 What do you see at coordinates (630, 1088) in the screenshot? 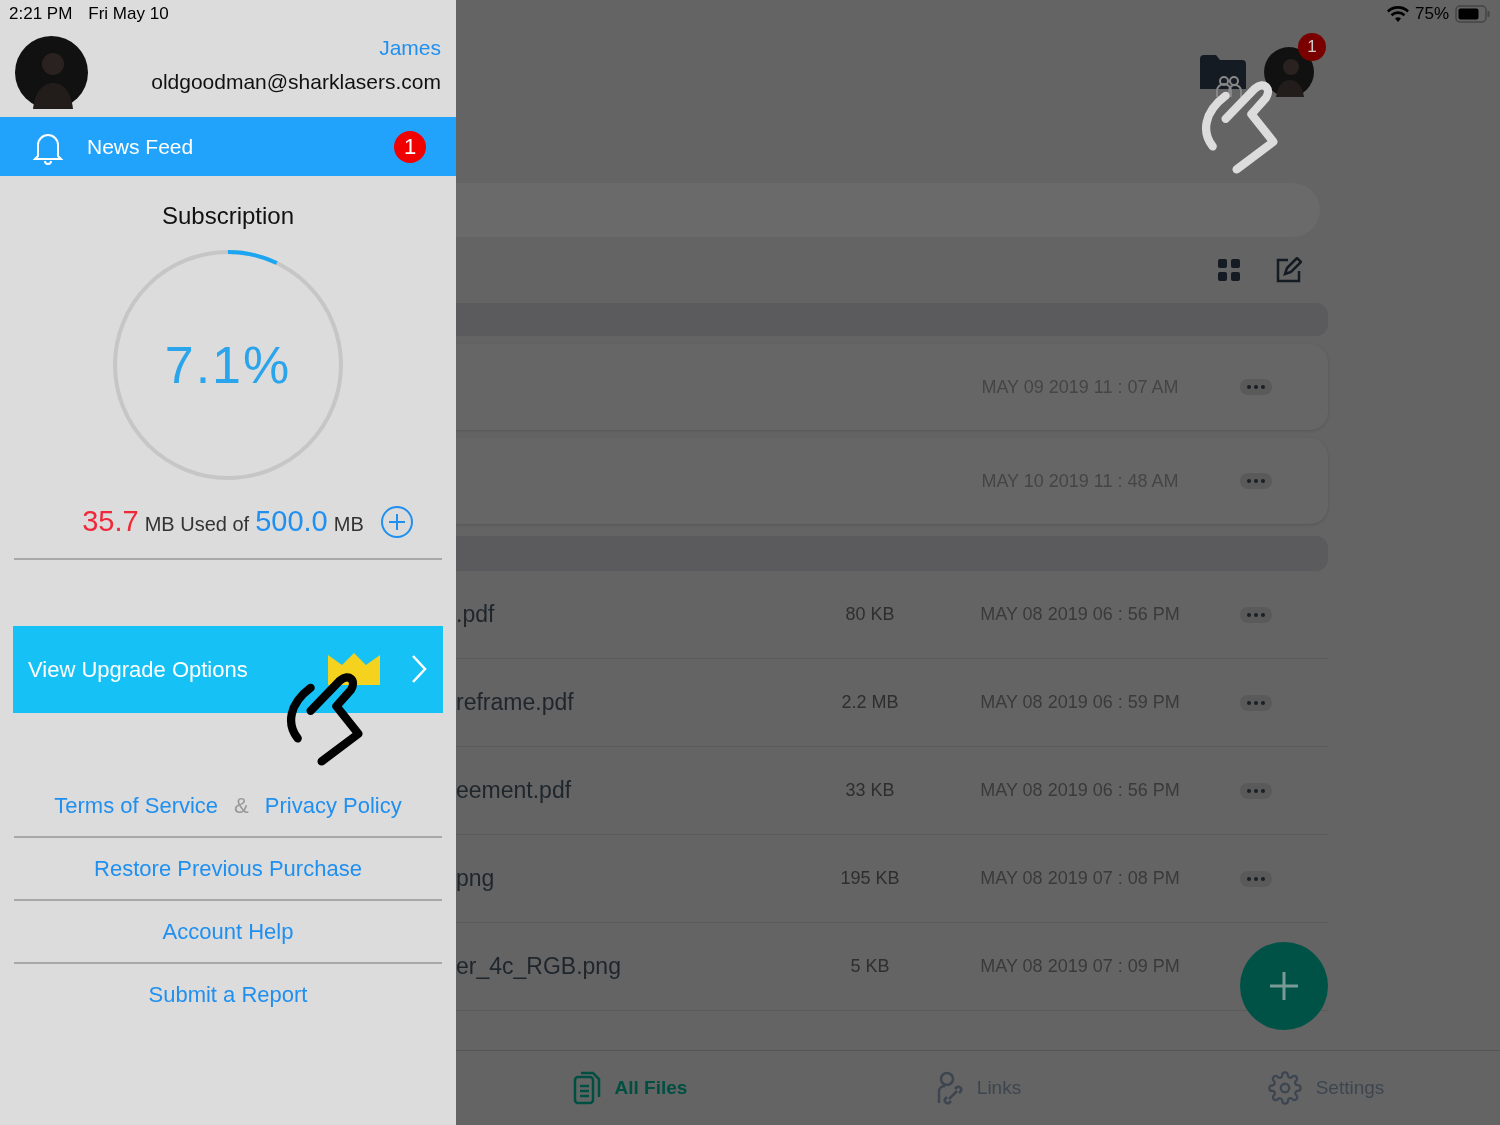
I see `tab: All Files` at bounding box center [630, 1088].